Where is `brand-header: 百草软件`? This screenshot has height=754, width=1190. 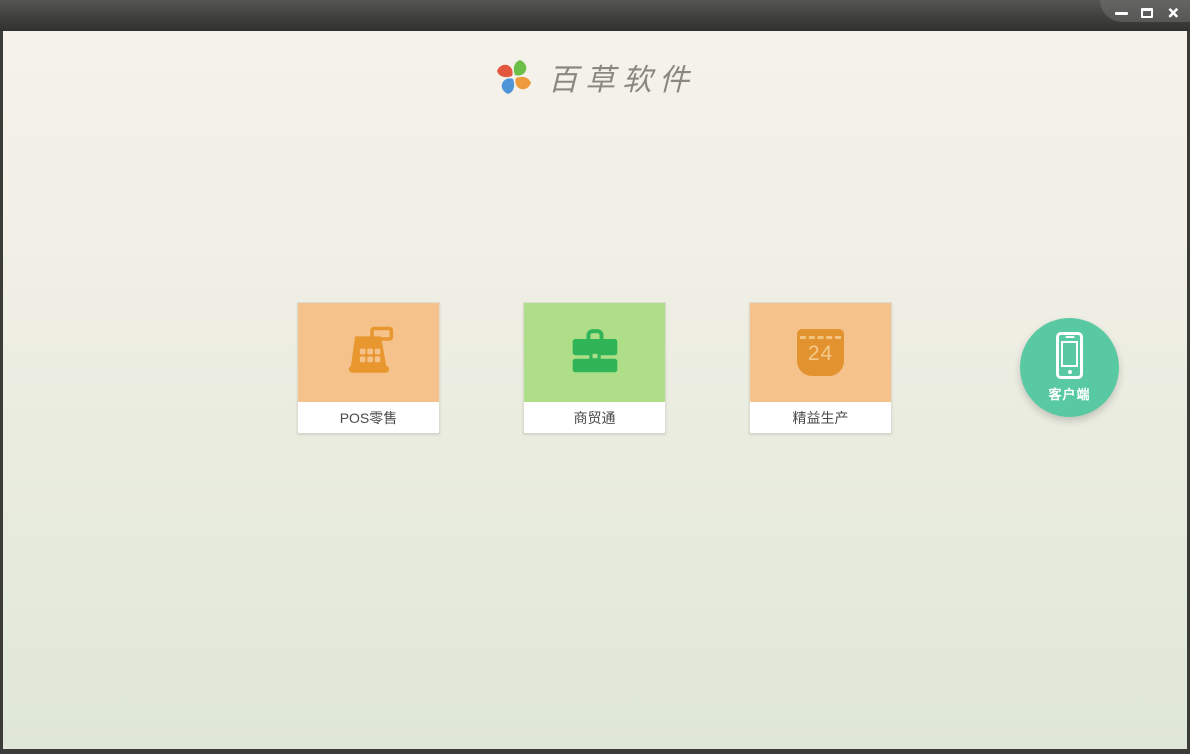 brand-header: 百草软件 is located at coordinates (595, 77).